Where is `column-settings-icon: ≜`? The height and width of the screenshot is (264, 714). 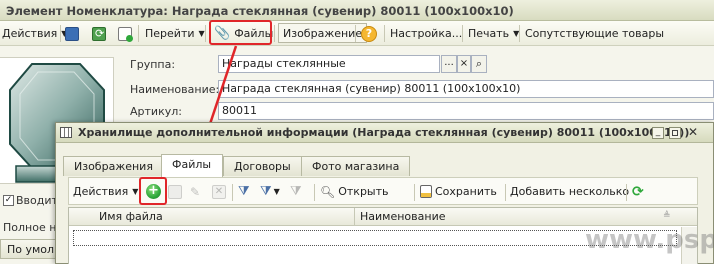 column-settings-icon: ≜ is located at coordinates (667, 216).